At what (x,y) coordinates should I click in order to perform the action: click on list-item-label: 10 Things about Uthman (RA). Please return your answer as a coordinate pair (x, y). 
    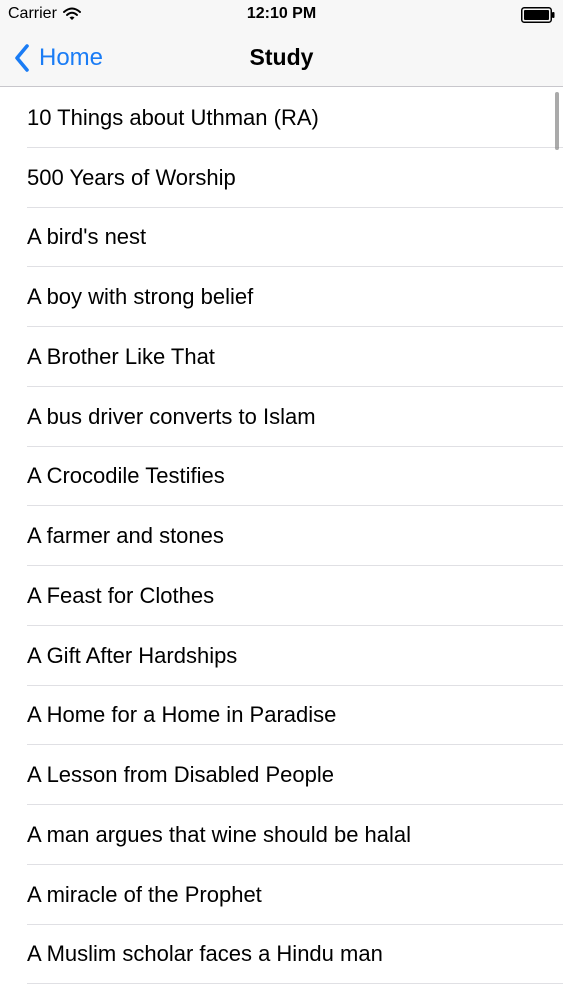
    Looking at the image, I should click on (173, 117).